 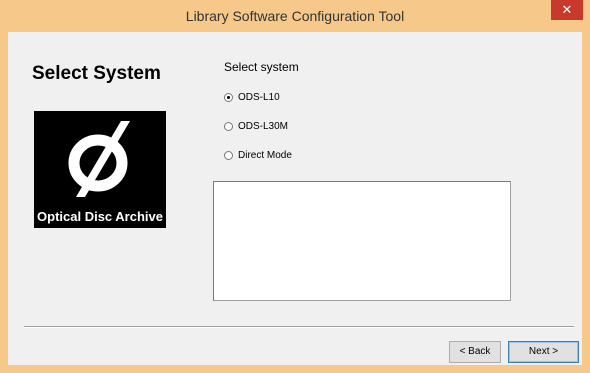 What do you see at coordinates (263, 126) in the screenshot?
I see `radio-label: ODS-L30M` at bounding box center [263, 126].